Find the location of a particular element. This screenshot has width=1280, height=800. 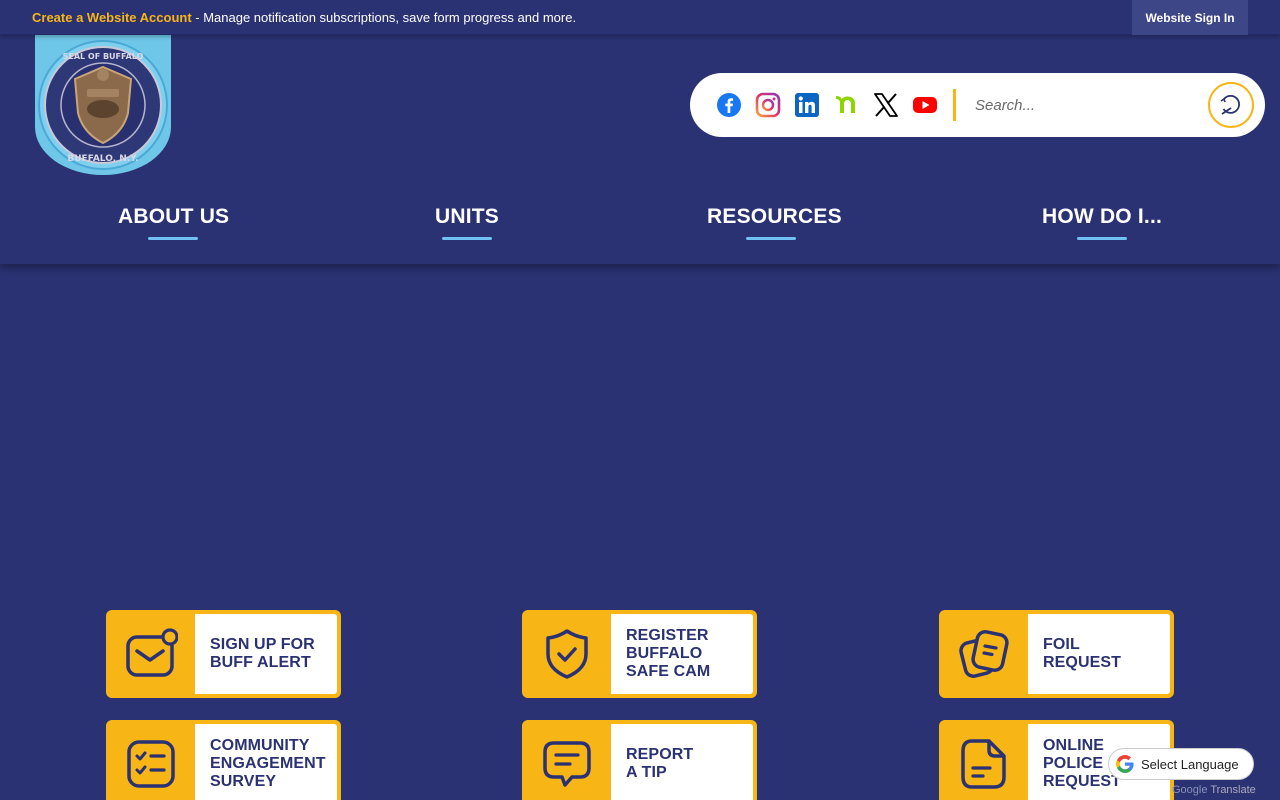

search-bar is located at coordinates (977, 105).